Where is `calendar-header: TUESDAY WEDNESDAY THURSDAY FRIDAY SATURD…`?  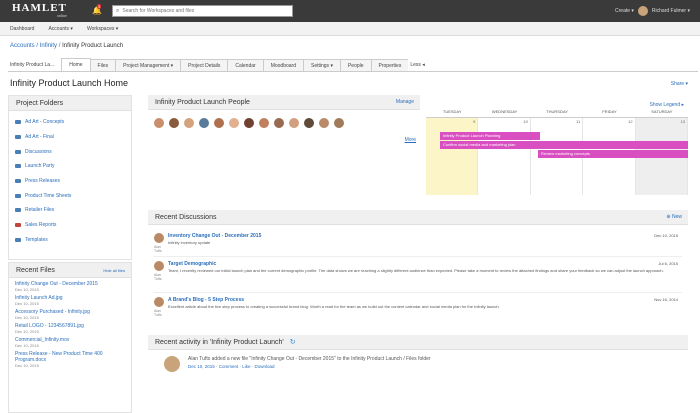 calendar-header: TUESDAY WEDNESDAY THURSDAY FRIDAY SATURD… is located at coordinates (557, 113).